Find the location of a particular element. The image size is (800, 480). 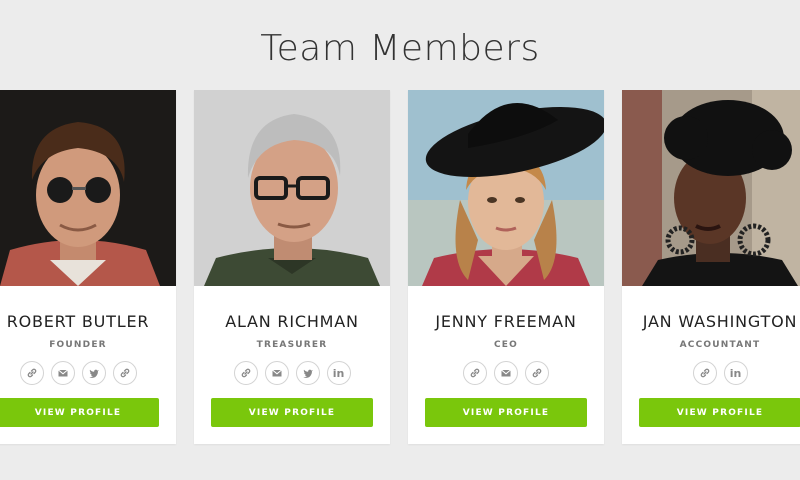

member-role: ACCOUNTANT is located at coordinates (720, 345).